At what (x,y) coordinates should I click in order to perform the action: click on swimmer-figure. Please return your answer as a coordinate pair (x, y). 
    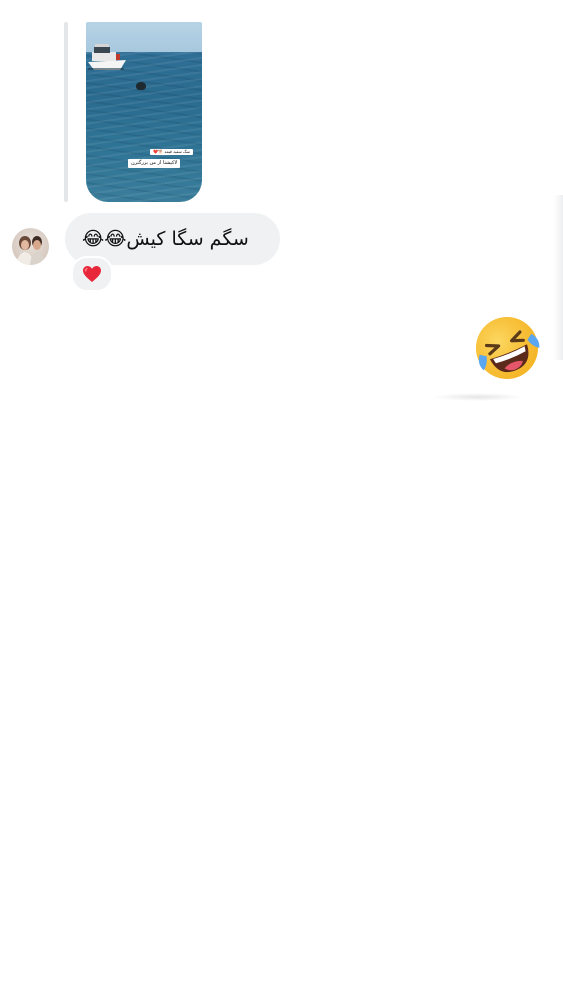
    Looking at the image, I should click on (141, 86).